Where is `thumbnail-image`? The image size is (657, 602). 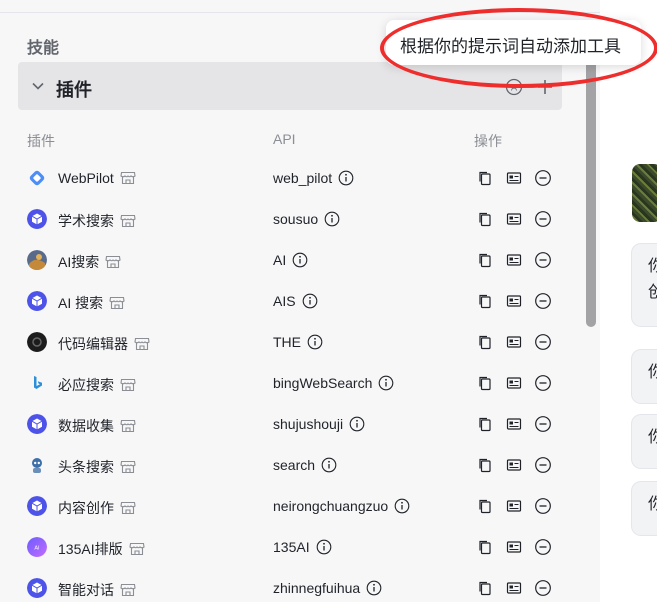
thumbnail-image is located at coordinates (644, 193).